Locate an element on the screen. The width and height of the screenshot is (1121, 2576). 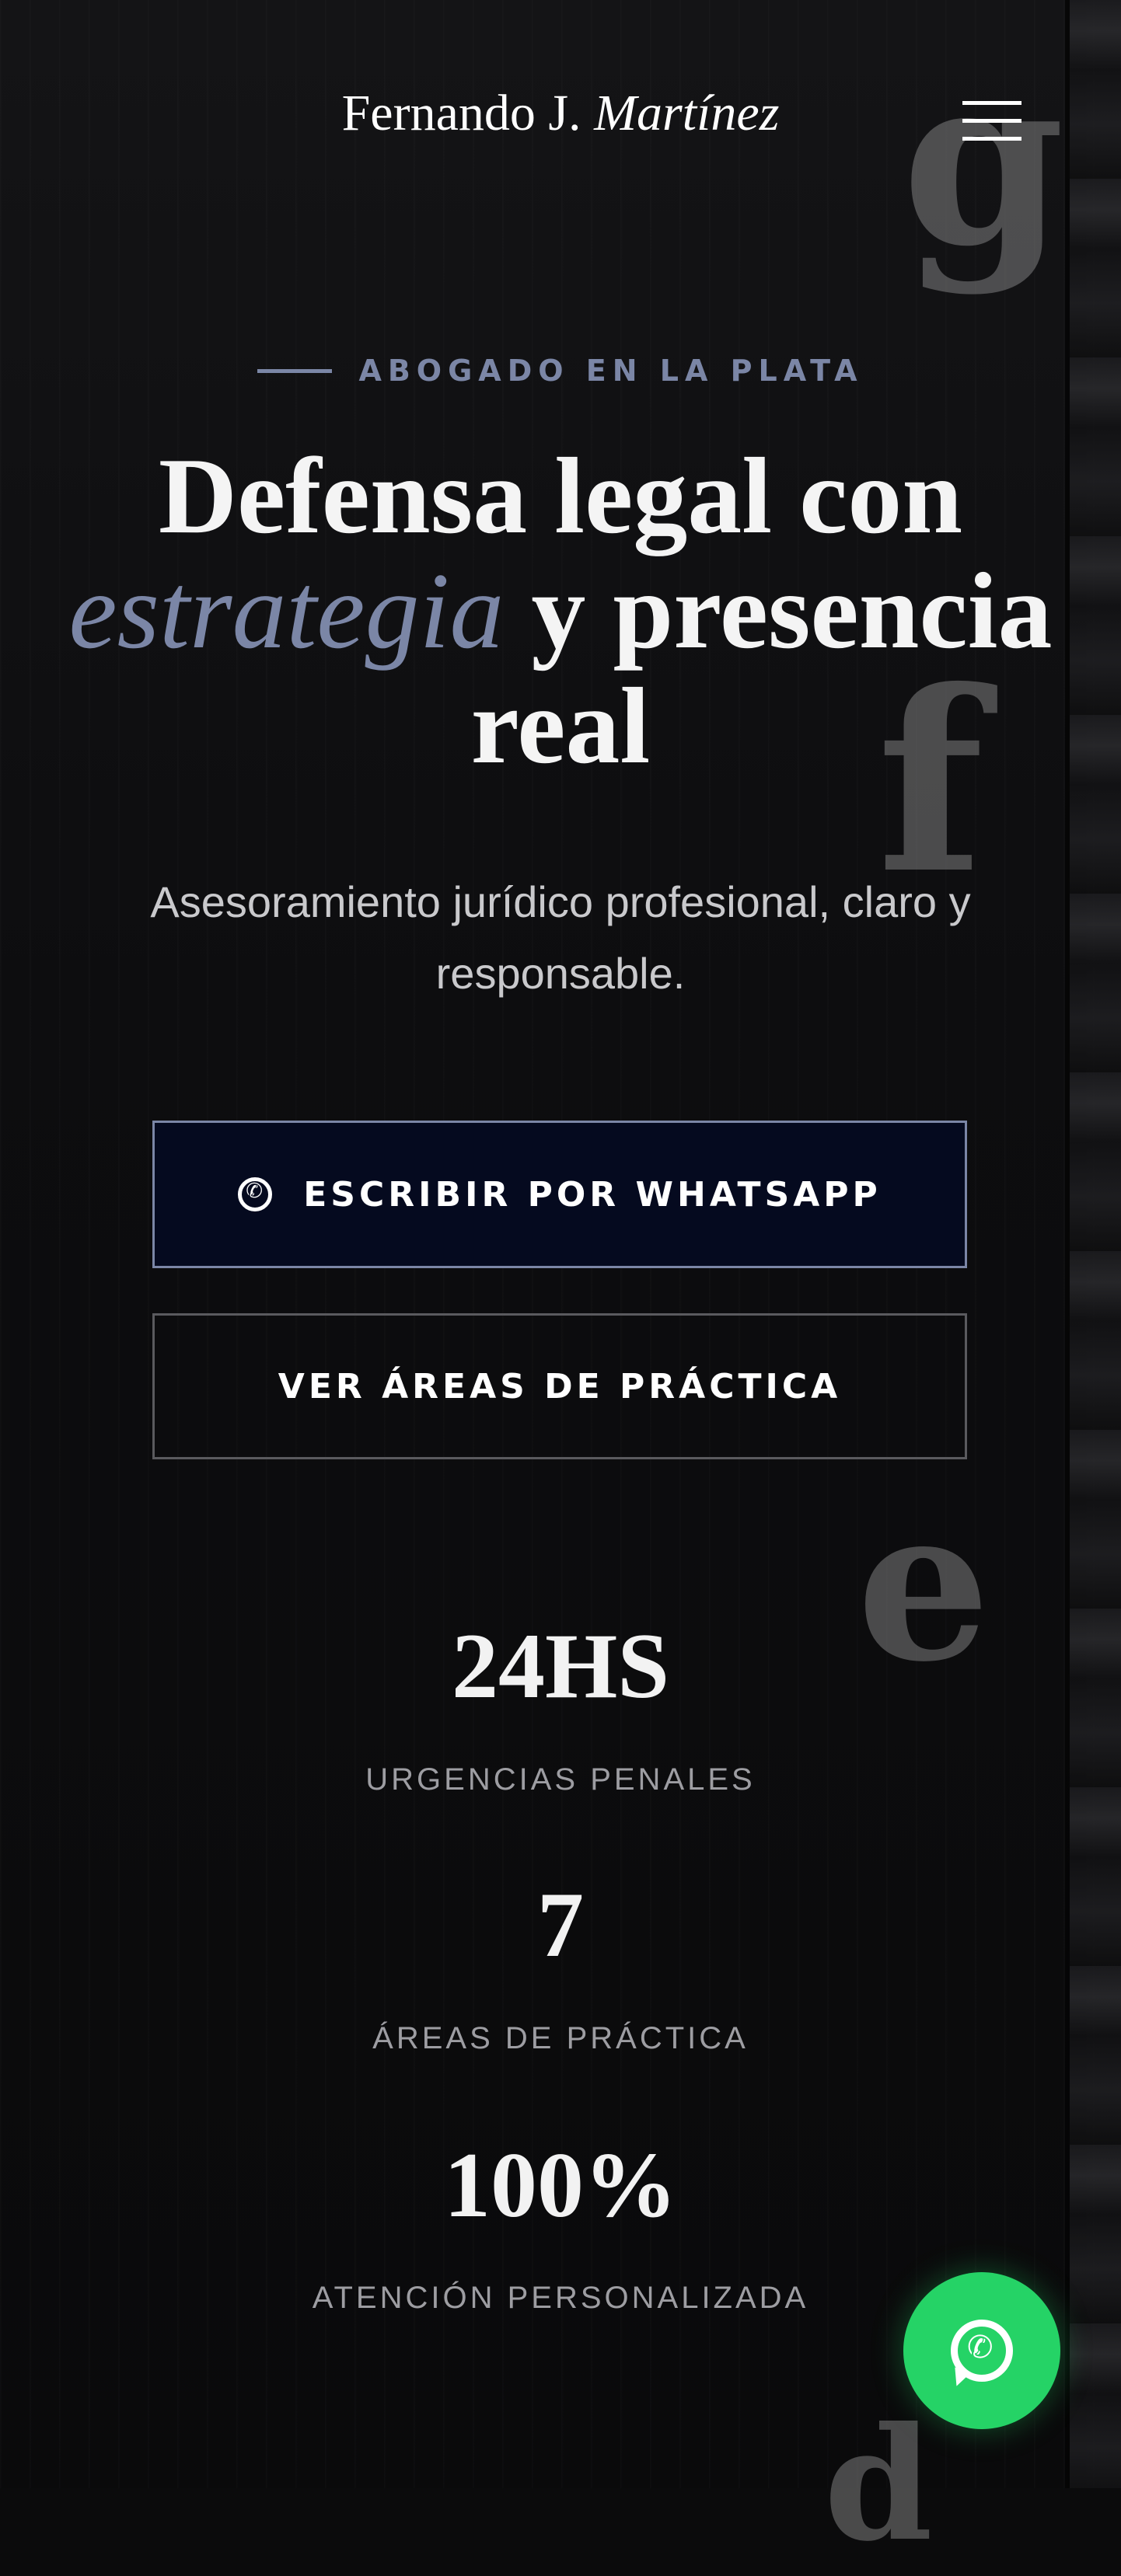
site-header: Fernando J. Martínez is located at coordinates (560, 116).